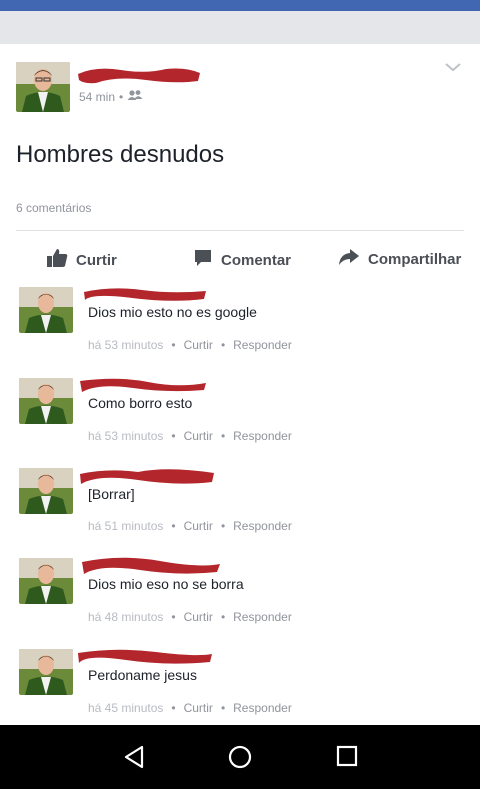 The width and height of the screenshot is (480, 789). What do you see at coordinates (139, 76) in the screenshot?
I see `author-name-redaction` at bounding box center [139, 76].